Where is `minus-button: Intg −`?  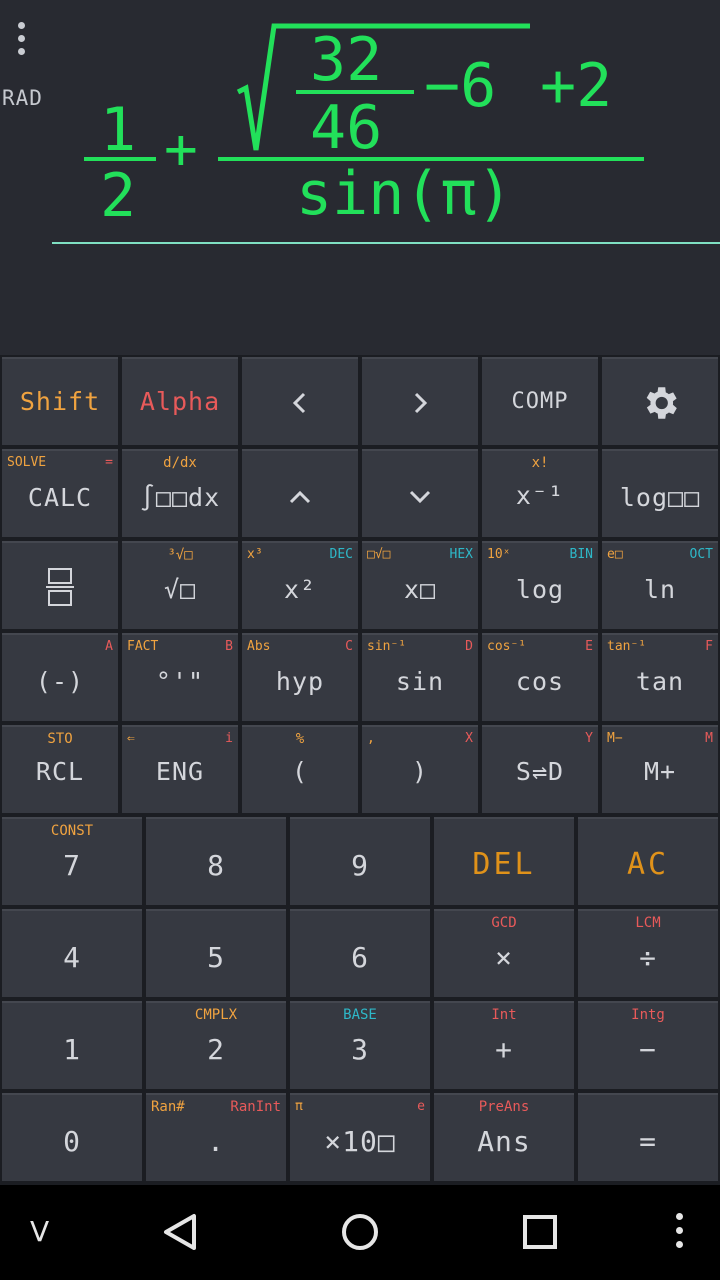 minus-button: Intg − is located at coordinates (648, 1045).